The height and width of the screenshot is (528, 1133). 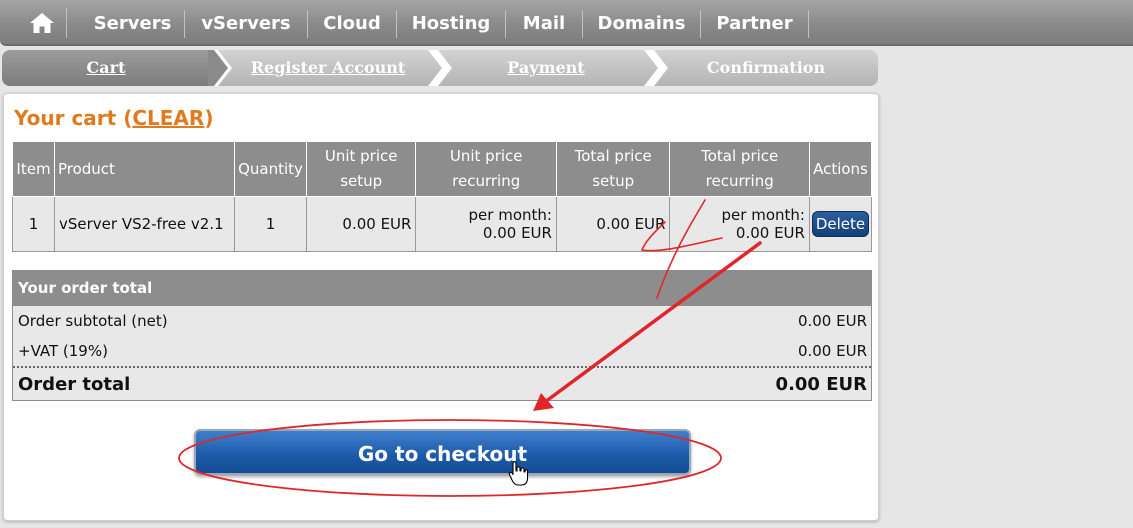 What do you see at coordinates (739, 169) in the screenshot?
I see `col-total-price-recurring: Total price recurring` at bounding box center [739, 169].